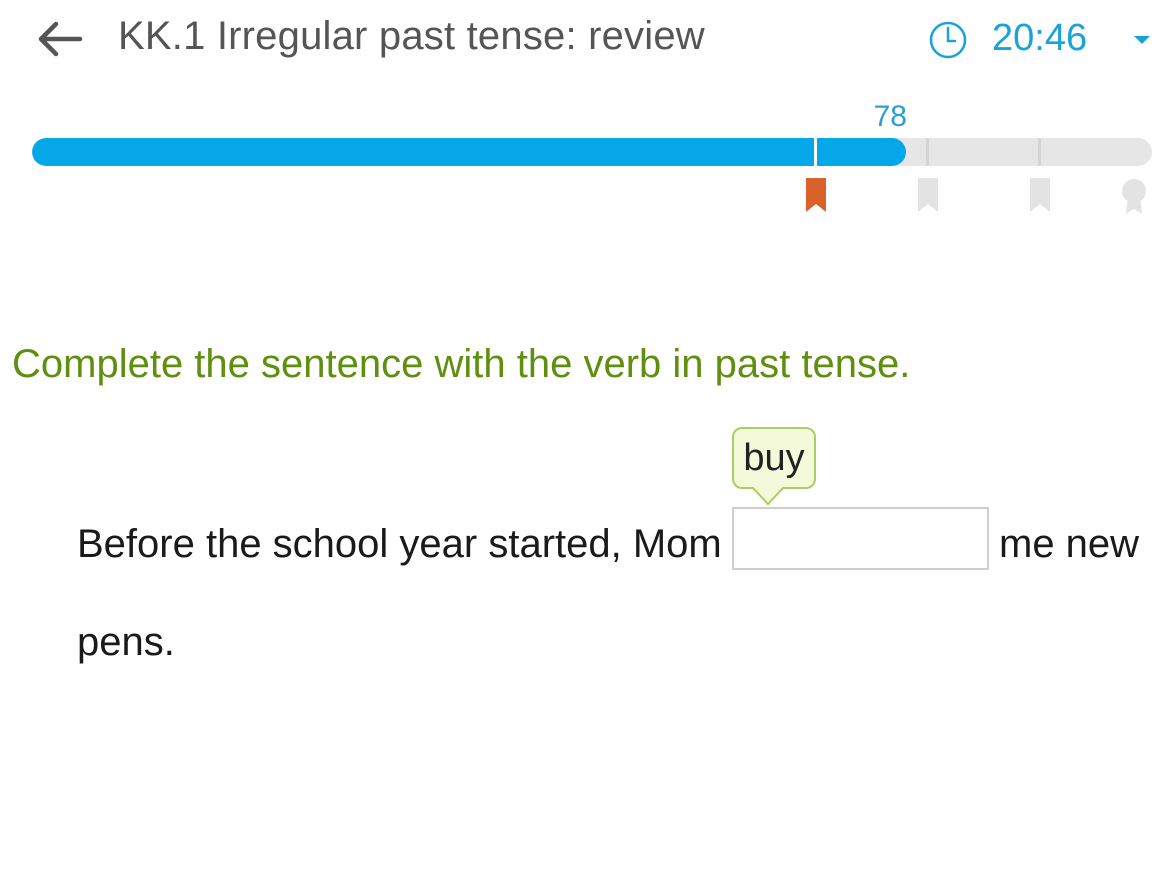  I want to click on progress-track, so click(592, 152).